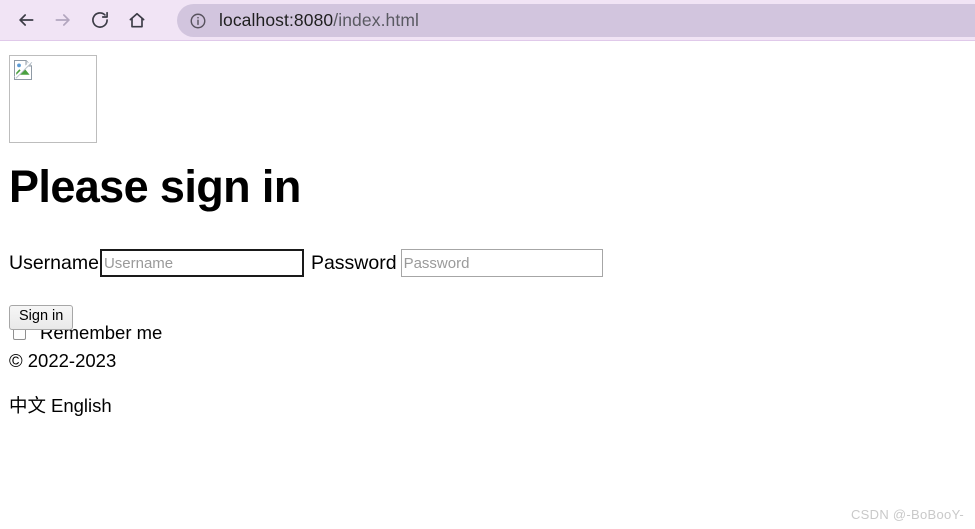  Describe the element at coordinates (63, 360) in the screenshot. I see `copyright-text: © 2022-2023` at that location.